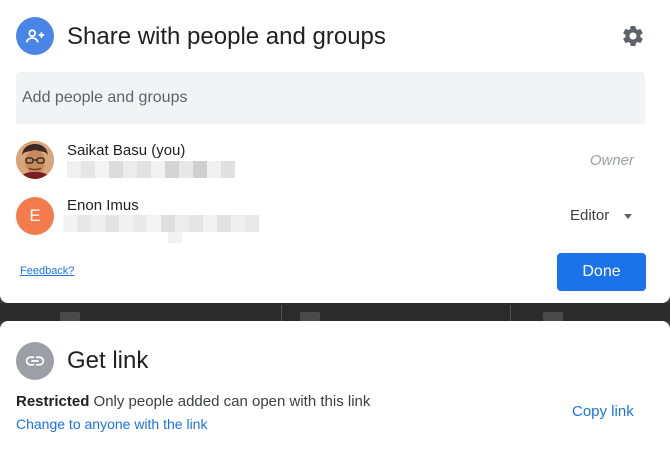  Describe the element at coordinates (111, 424) in the screenshot. I see `change-access-link: Change to anyone with the link` at that location.